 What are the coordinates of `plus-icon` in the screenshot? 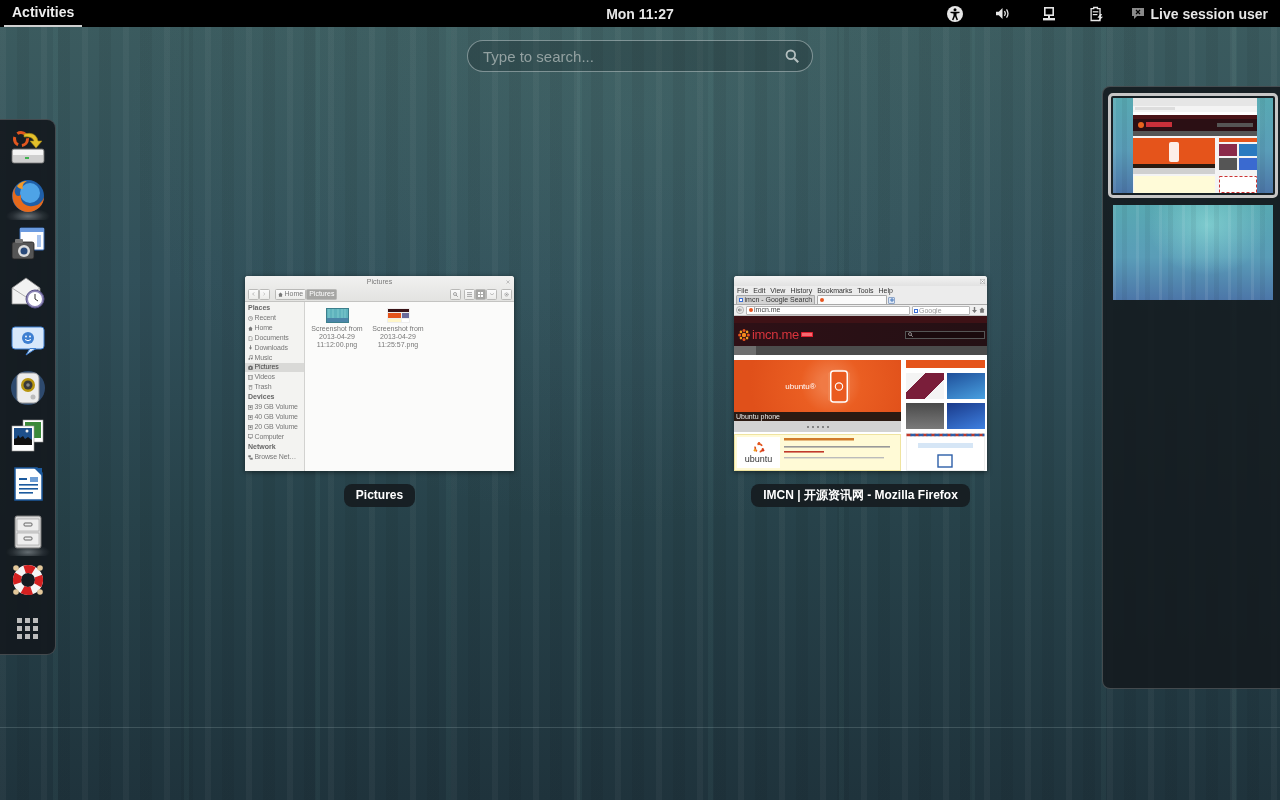 It's located at (891, 300).